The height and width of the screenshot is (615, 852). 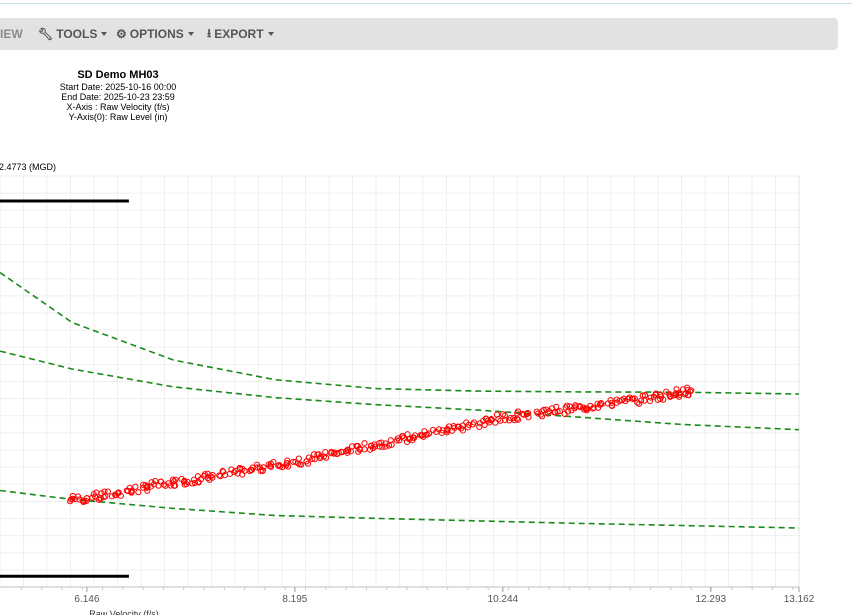 I want to click on x-tick-label: 12.293, so click(x=711, y=599).